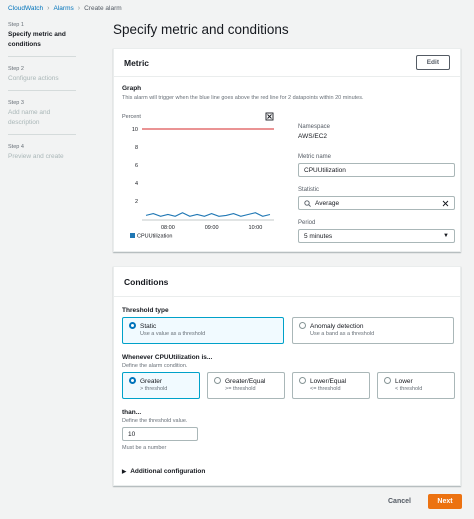 This screenshot has width=474, height=519. What do you see at coordinates (36, 156) in the screenshot?
I see `step-title: Preview and create` at bounding box center [36, 156].